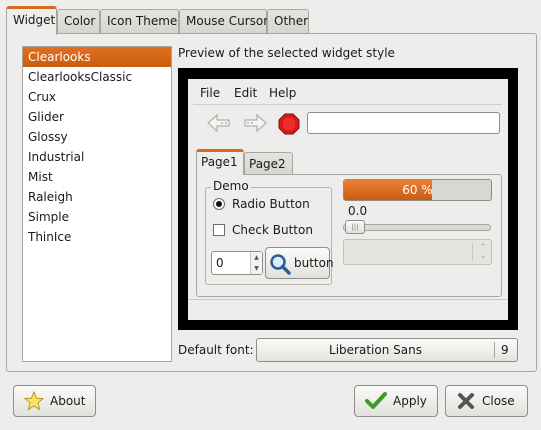 The image size is (541, 430). I want to click on combo-box: ⌃ ⌄, so click(417, 252).